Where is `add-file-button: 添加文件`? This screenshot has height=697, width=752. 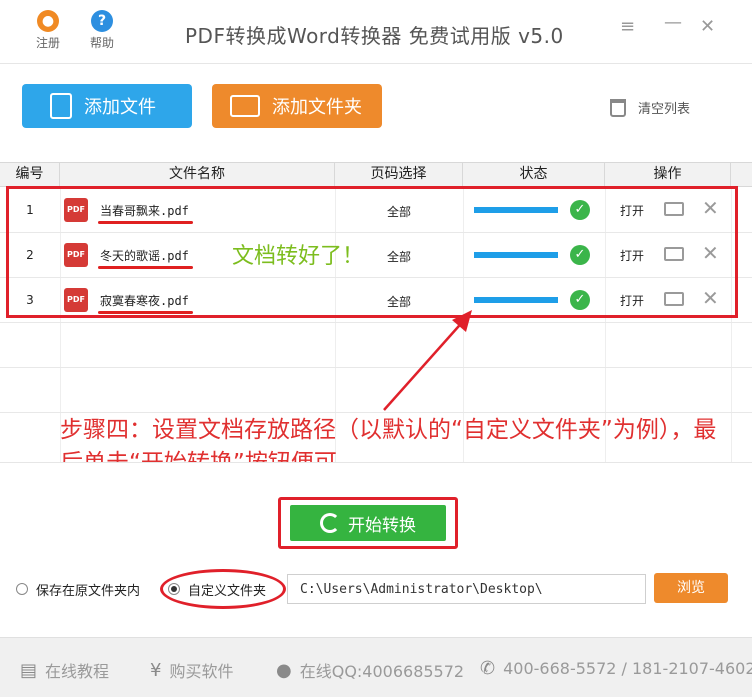 add-file-button: 添加文件 is located at coordinates (107, 106).